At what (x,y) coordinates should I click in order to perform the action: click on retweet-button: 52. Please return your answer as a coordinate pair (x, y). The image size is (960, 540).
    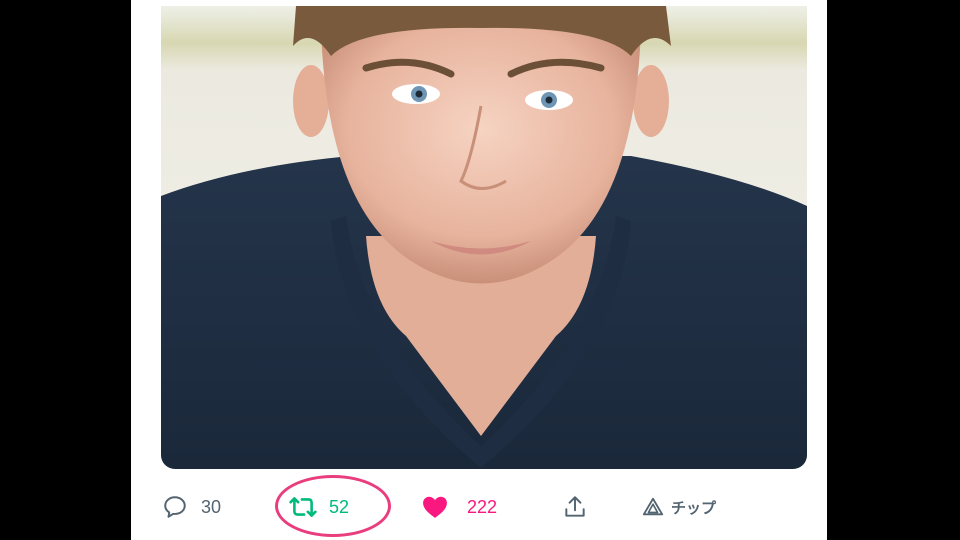
    Looking at the image, I should click on (319, 507).